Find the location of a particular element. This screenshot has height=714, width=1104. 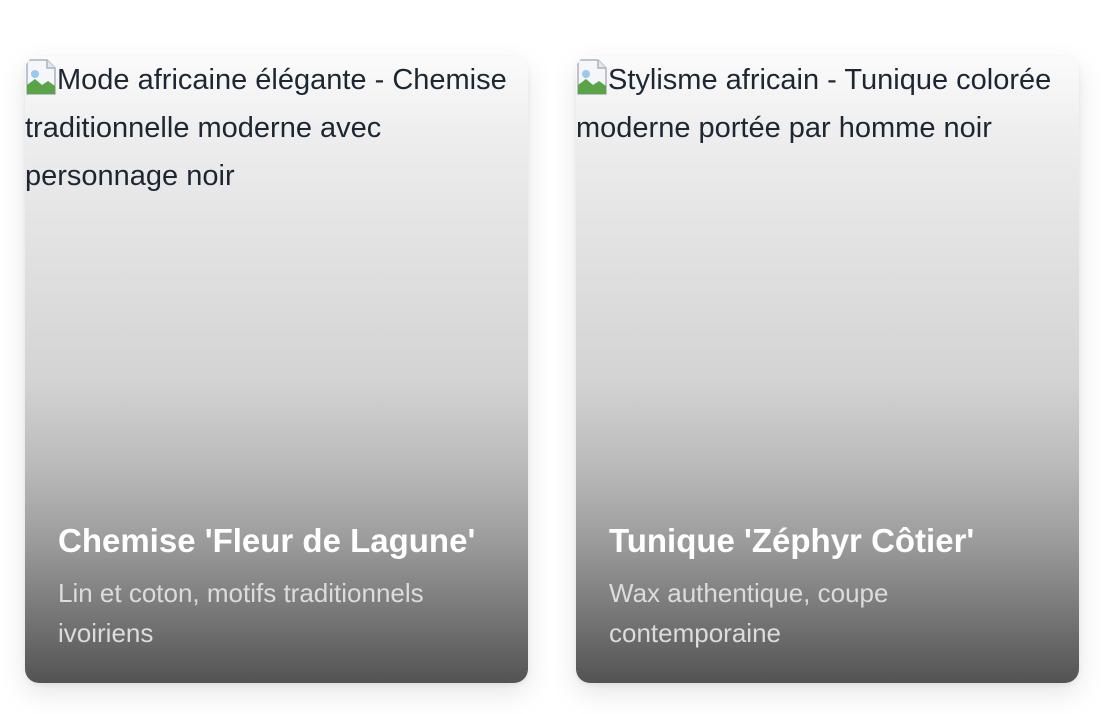

product-title: Chemise 'Fleur de Lagune' is located at coordinates (278, 541).